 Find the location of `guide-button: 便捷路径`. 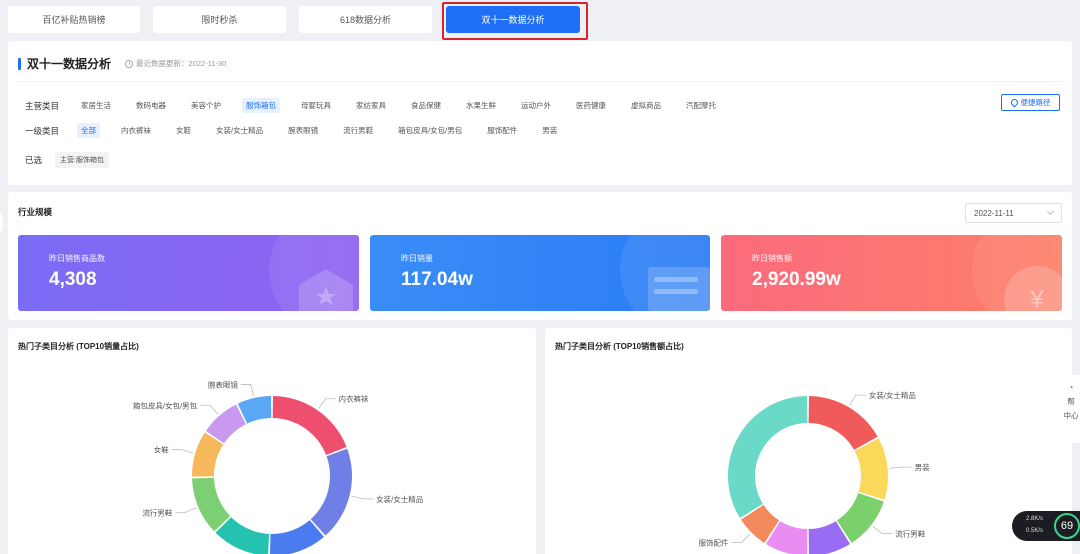

guide-button: 便捷路径 is located at coordinates (1030, 102).